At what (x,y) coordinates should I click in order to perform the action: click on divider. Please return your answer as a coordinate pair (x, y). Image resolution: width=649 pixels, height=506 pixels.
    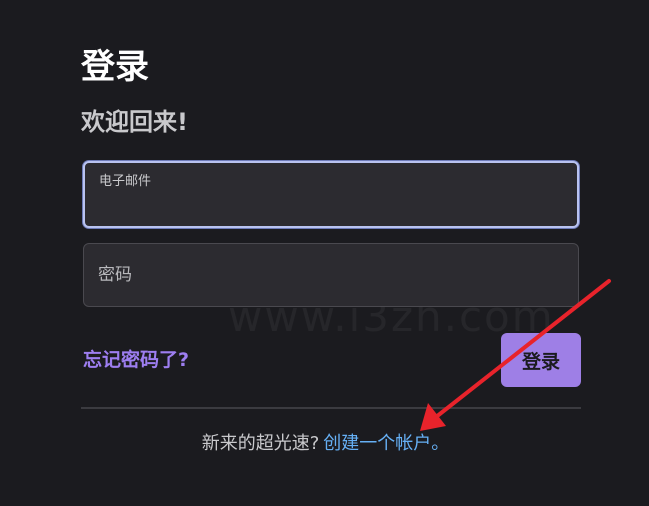
    Looking at the image, I should click on (331, 408).